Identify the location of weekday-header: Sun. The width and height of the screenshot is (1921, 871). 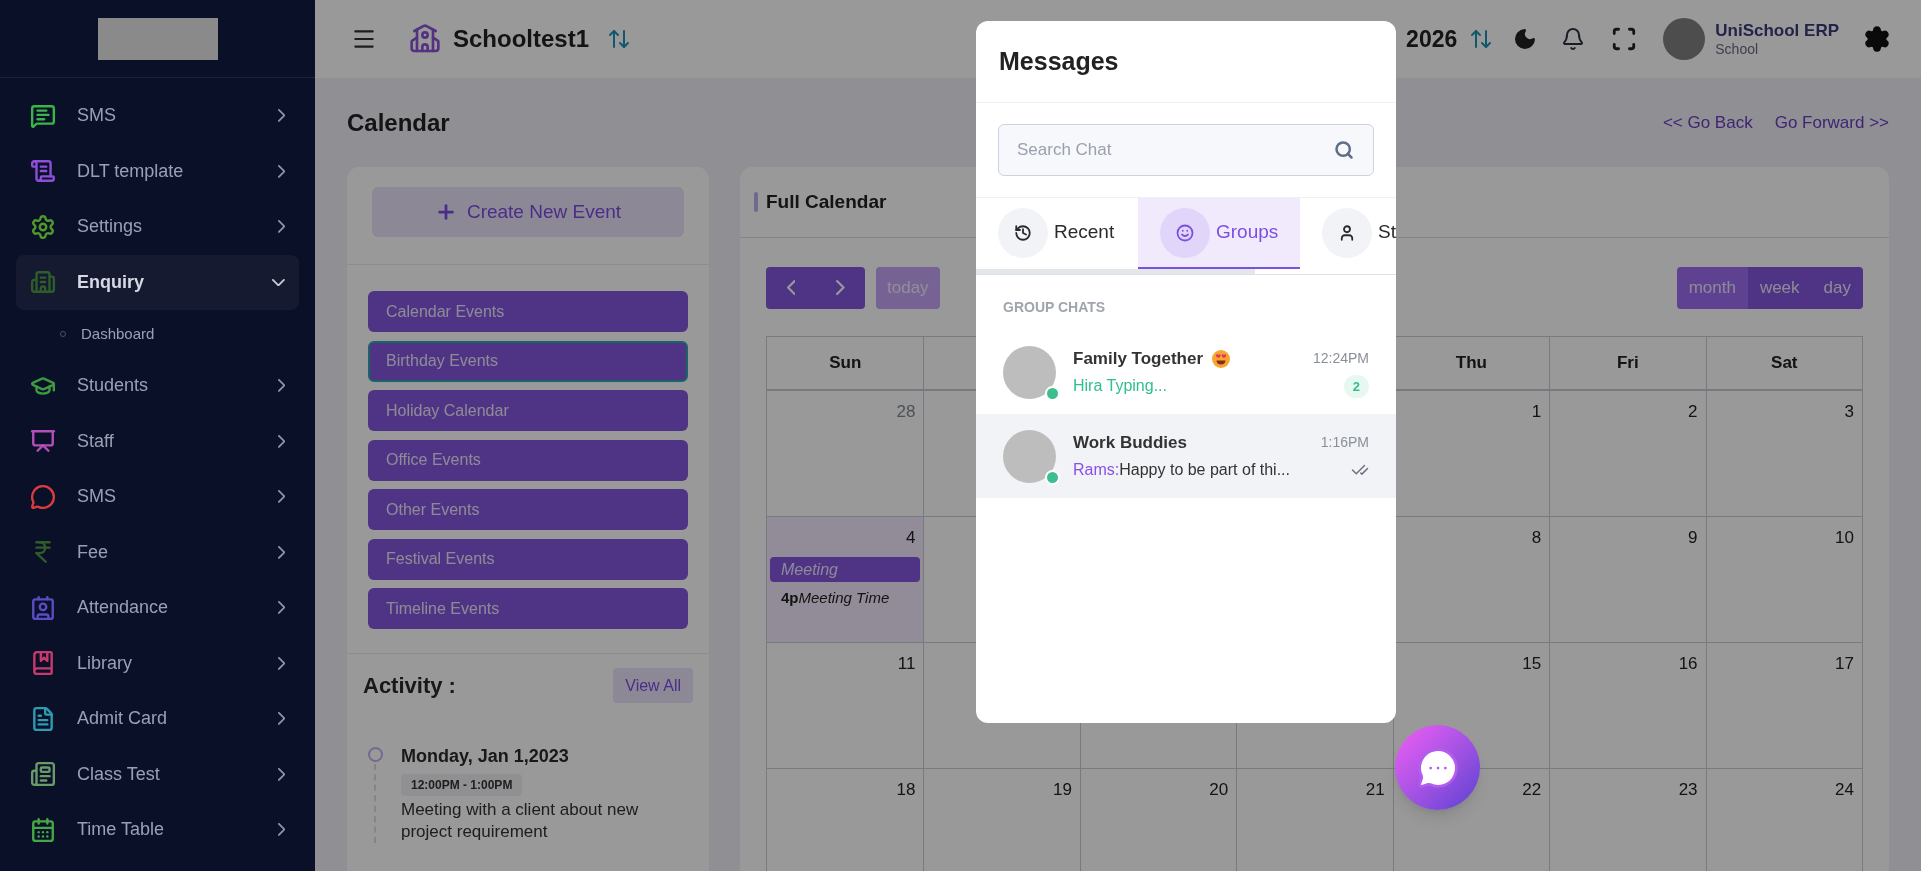
(845, 363).